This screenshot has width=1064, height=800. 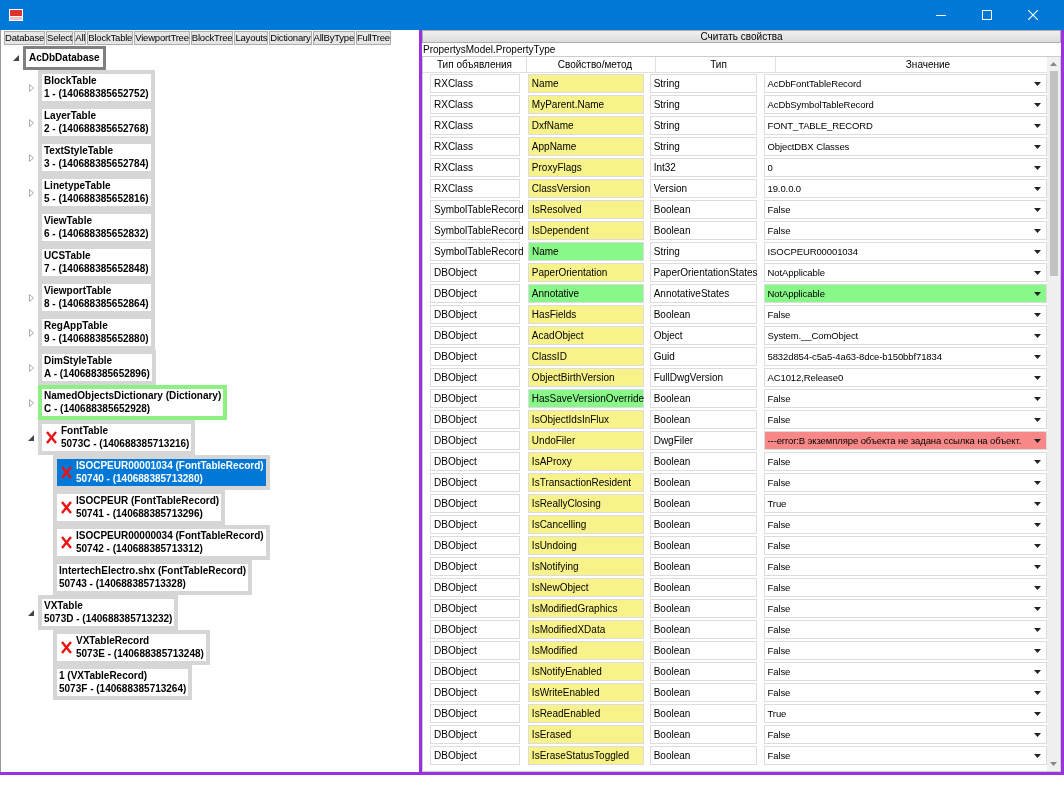 What do you see at coordinates (96, 157) in the screenshot?
I see `tree-node: TextStyleTable 3 - (140688385652784)` at bounding box center [96, 157].